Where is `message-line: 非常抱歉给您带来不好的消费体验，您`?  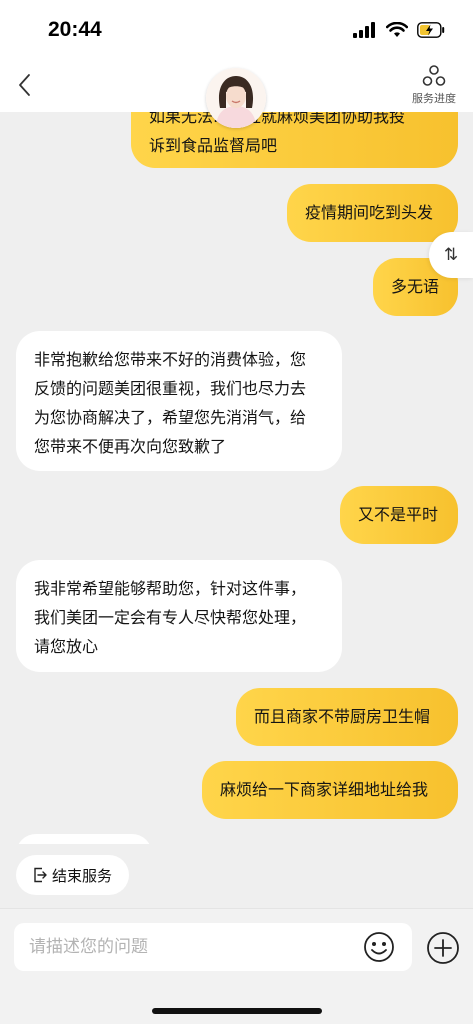 message-line: 非常抱歉给您带来不好的消费体验，您 is located at coordinates (170, 359).